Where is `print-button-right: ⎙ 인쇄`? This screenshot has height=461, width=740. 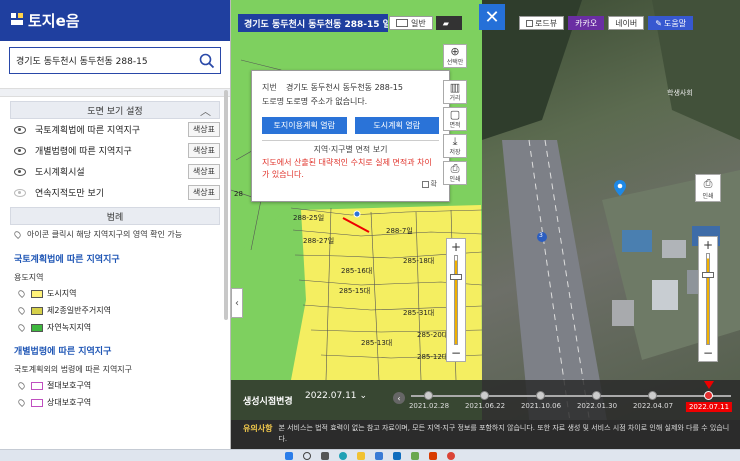 print-button-right: ⎙ 인쇄 is located at coordinates (708, 188).